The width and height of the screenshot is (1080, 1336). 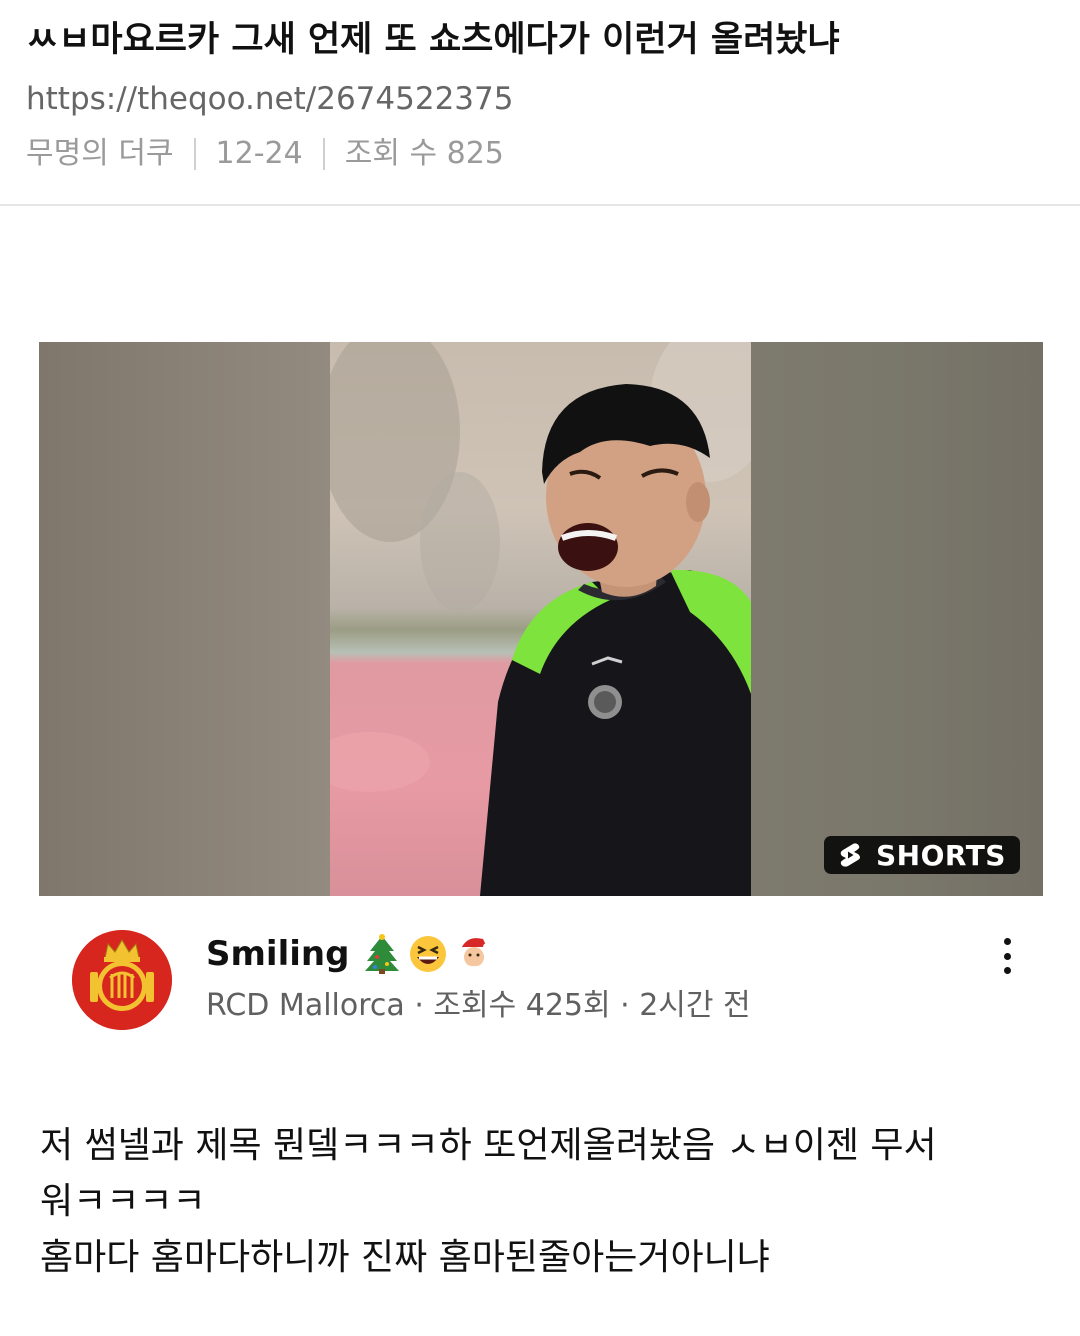 I want to click on shorts-icon, so click(x=850, y=855).